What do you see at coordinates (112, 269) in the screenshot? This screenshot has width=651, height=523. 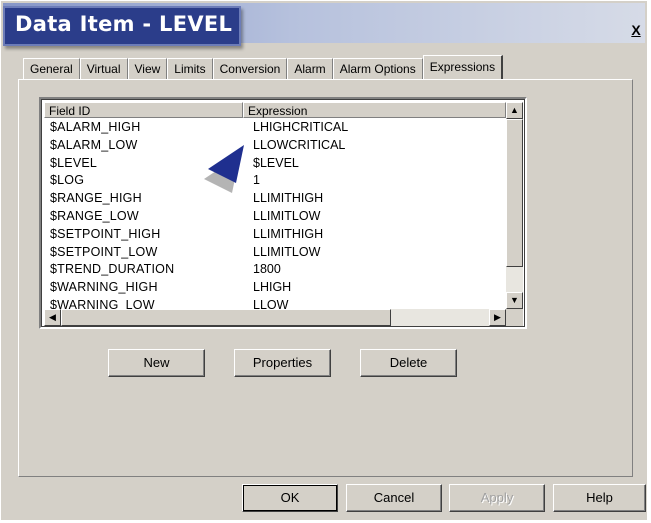 I see `field-id-cell: $TREND_DURATION` at bounding box center [112, 269].